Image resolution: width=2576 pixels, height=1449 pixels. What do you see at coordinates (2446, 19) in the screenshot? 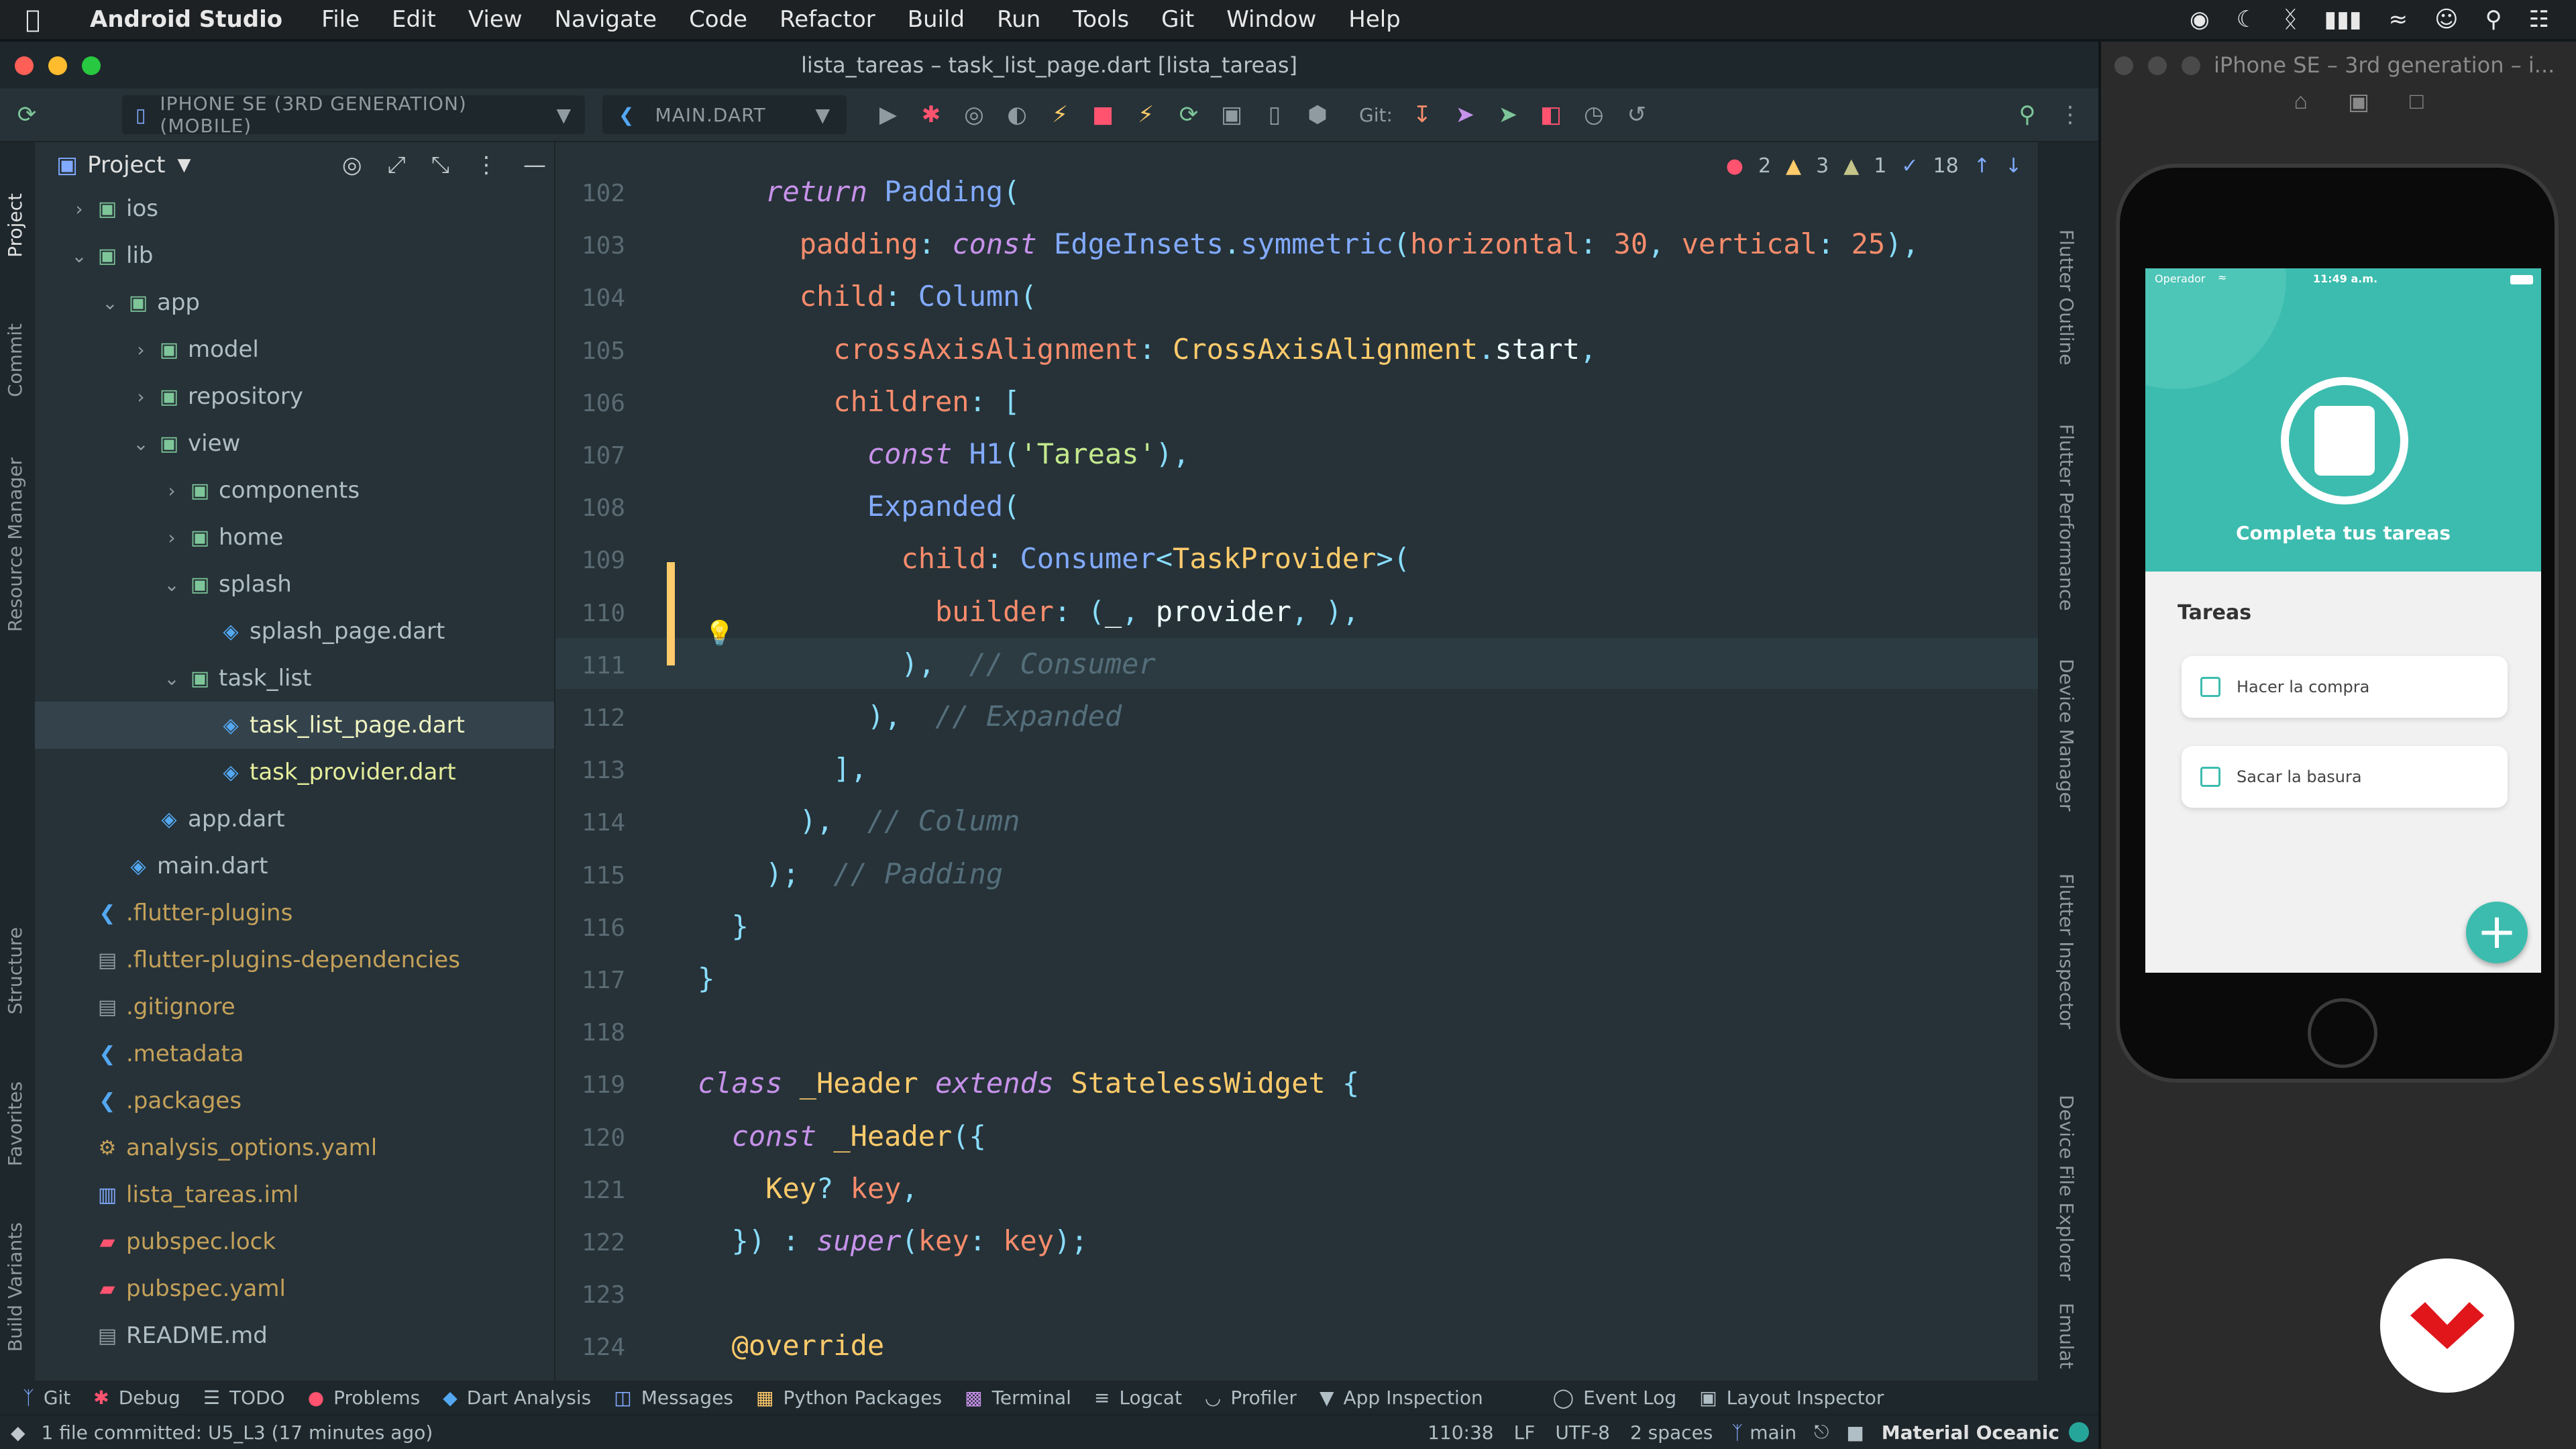
I see `user-icon: ☺` at bounding box center [2446, 19].